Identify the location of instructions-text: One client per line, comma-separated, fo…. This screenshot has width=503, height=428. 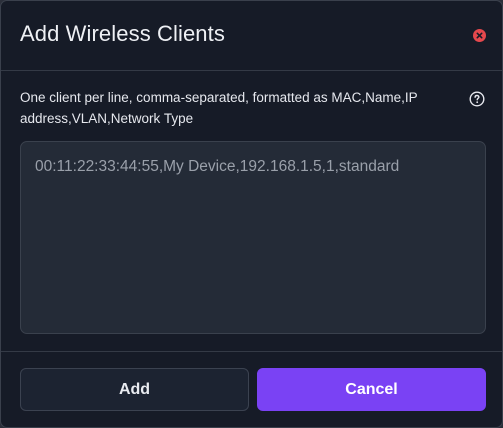
(219, 108).